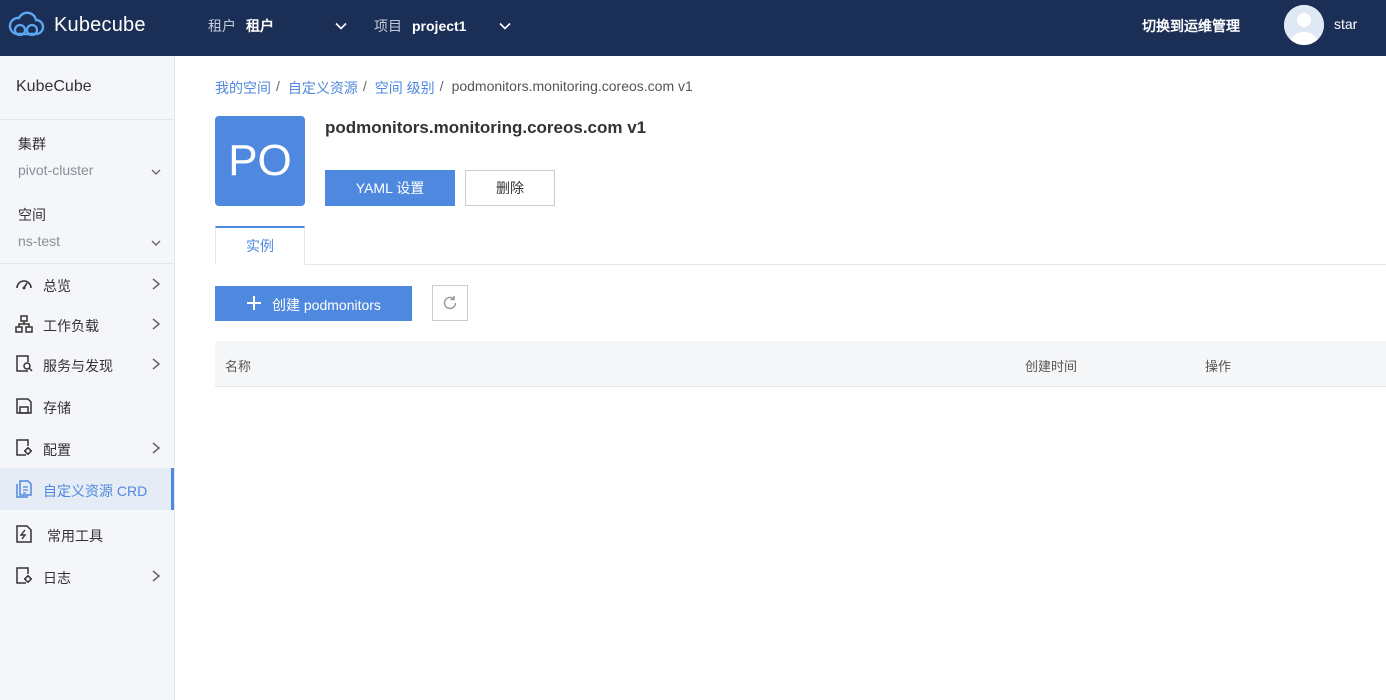  Describe the element at coordinates (24, 534) in the screenshot. I see `tools-icon` at that location.